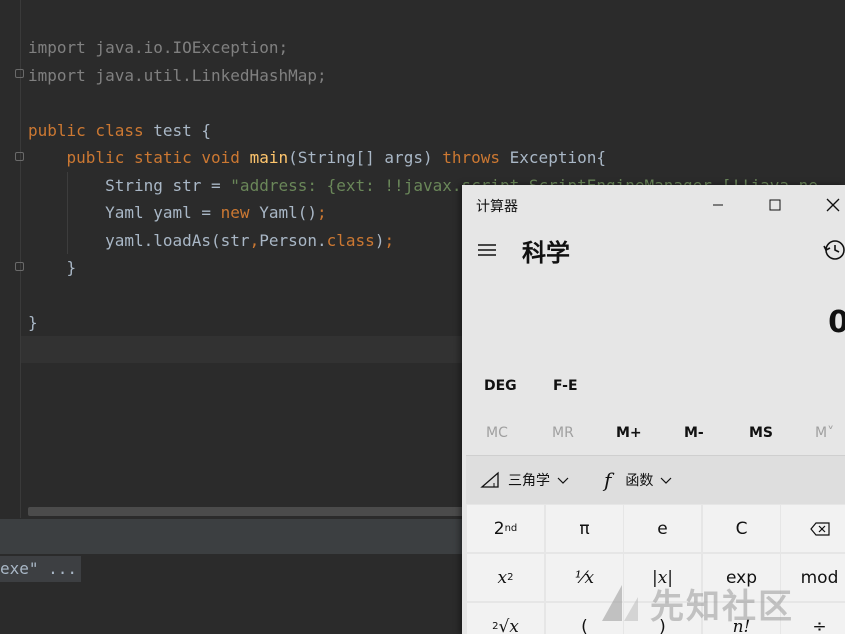 The image size is (845, 634). I want to click on square-root-key: 2 √x, so click(505, 618).